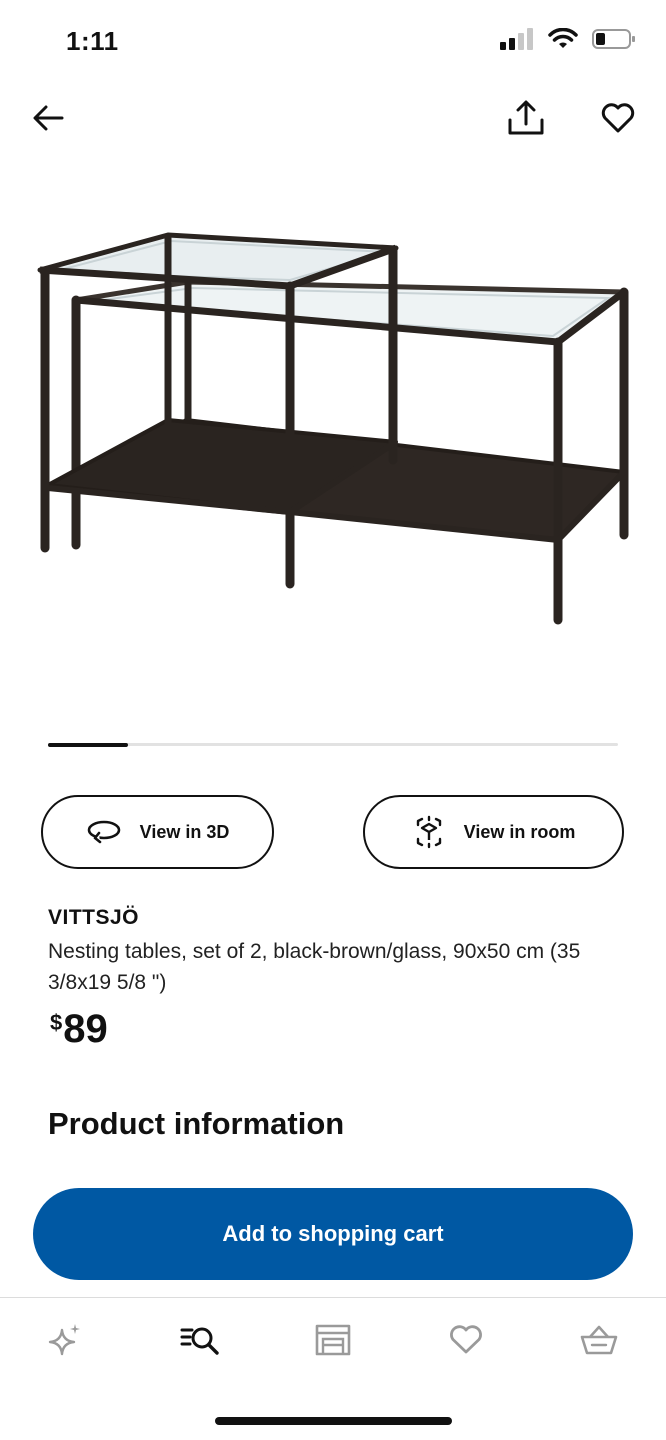 This screenshot has width=666, height=1440. I want to click on add-to-cart-button: Add to shopping cart, so click(333, 1234).